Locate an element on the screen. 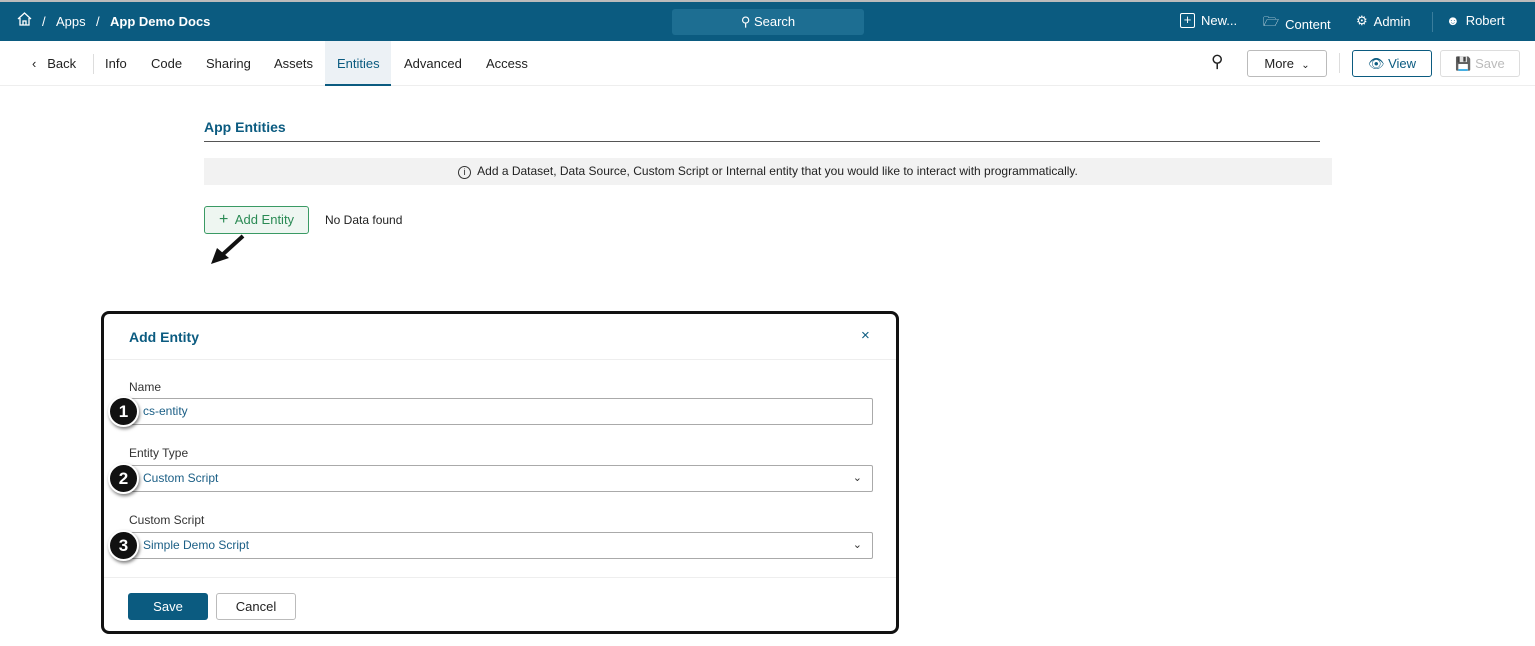  close-icon: × is located at coordinates (865, 335).